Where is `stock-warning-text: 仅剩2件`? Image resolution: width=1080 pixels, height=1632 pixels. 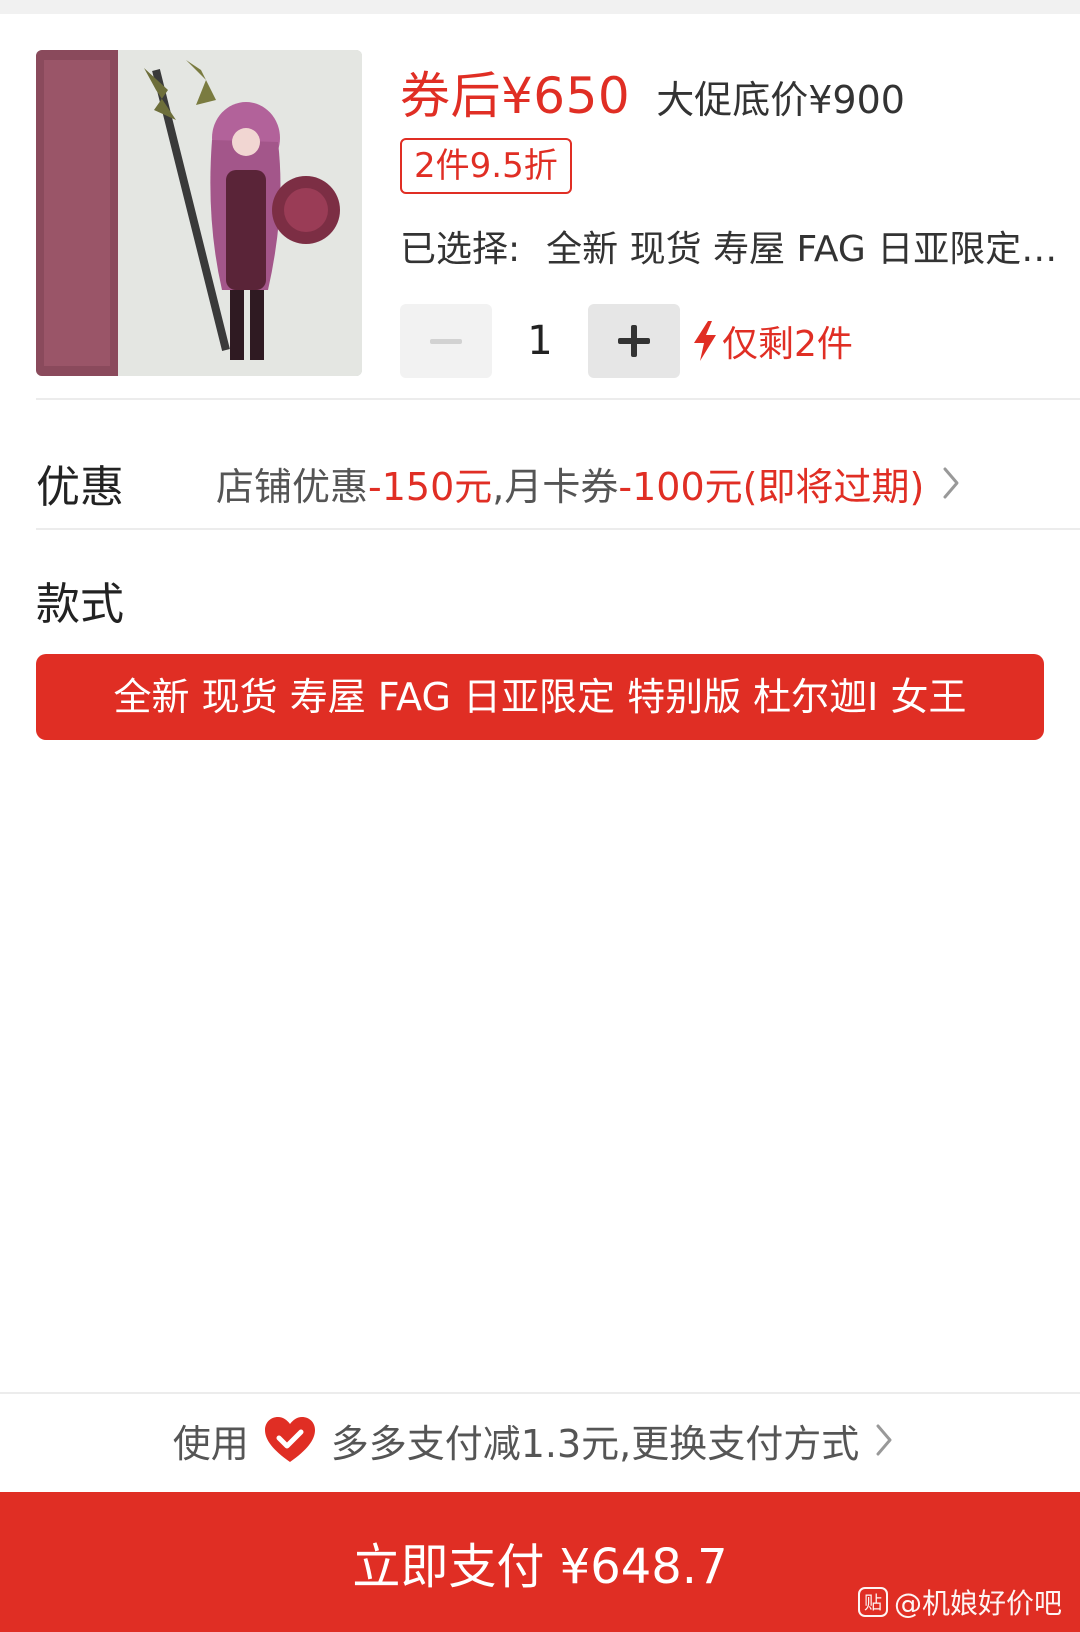 stock-warning-text: 仅剩2件 is located at coordinates (787, 344).